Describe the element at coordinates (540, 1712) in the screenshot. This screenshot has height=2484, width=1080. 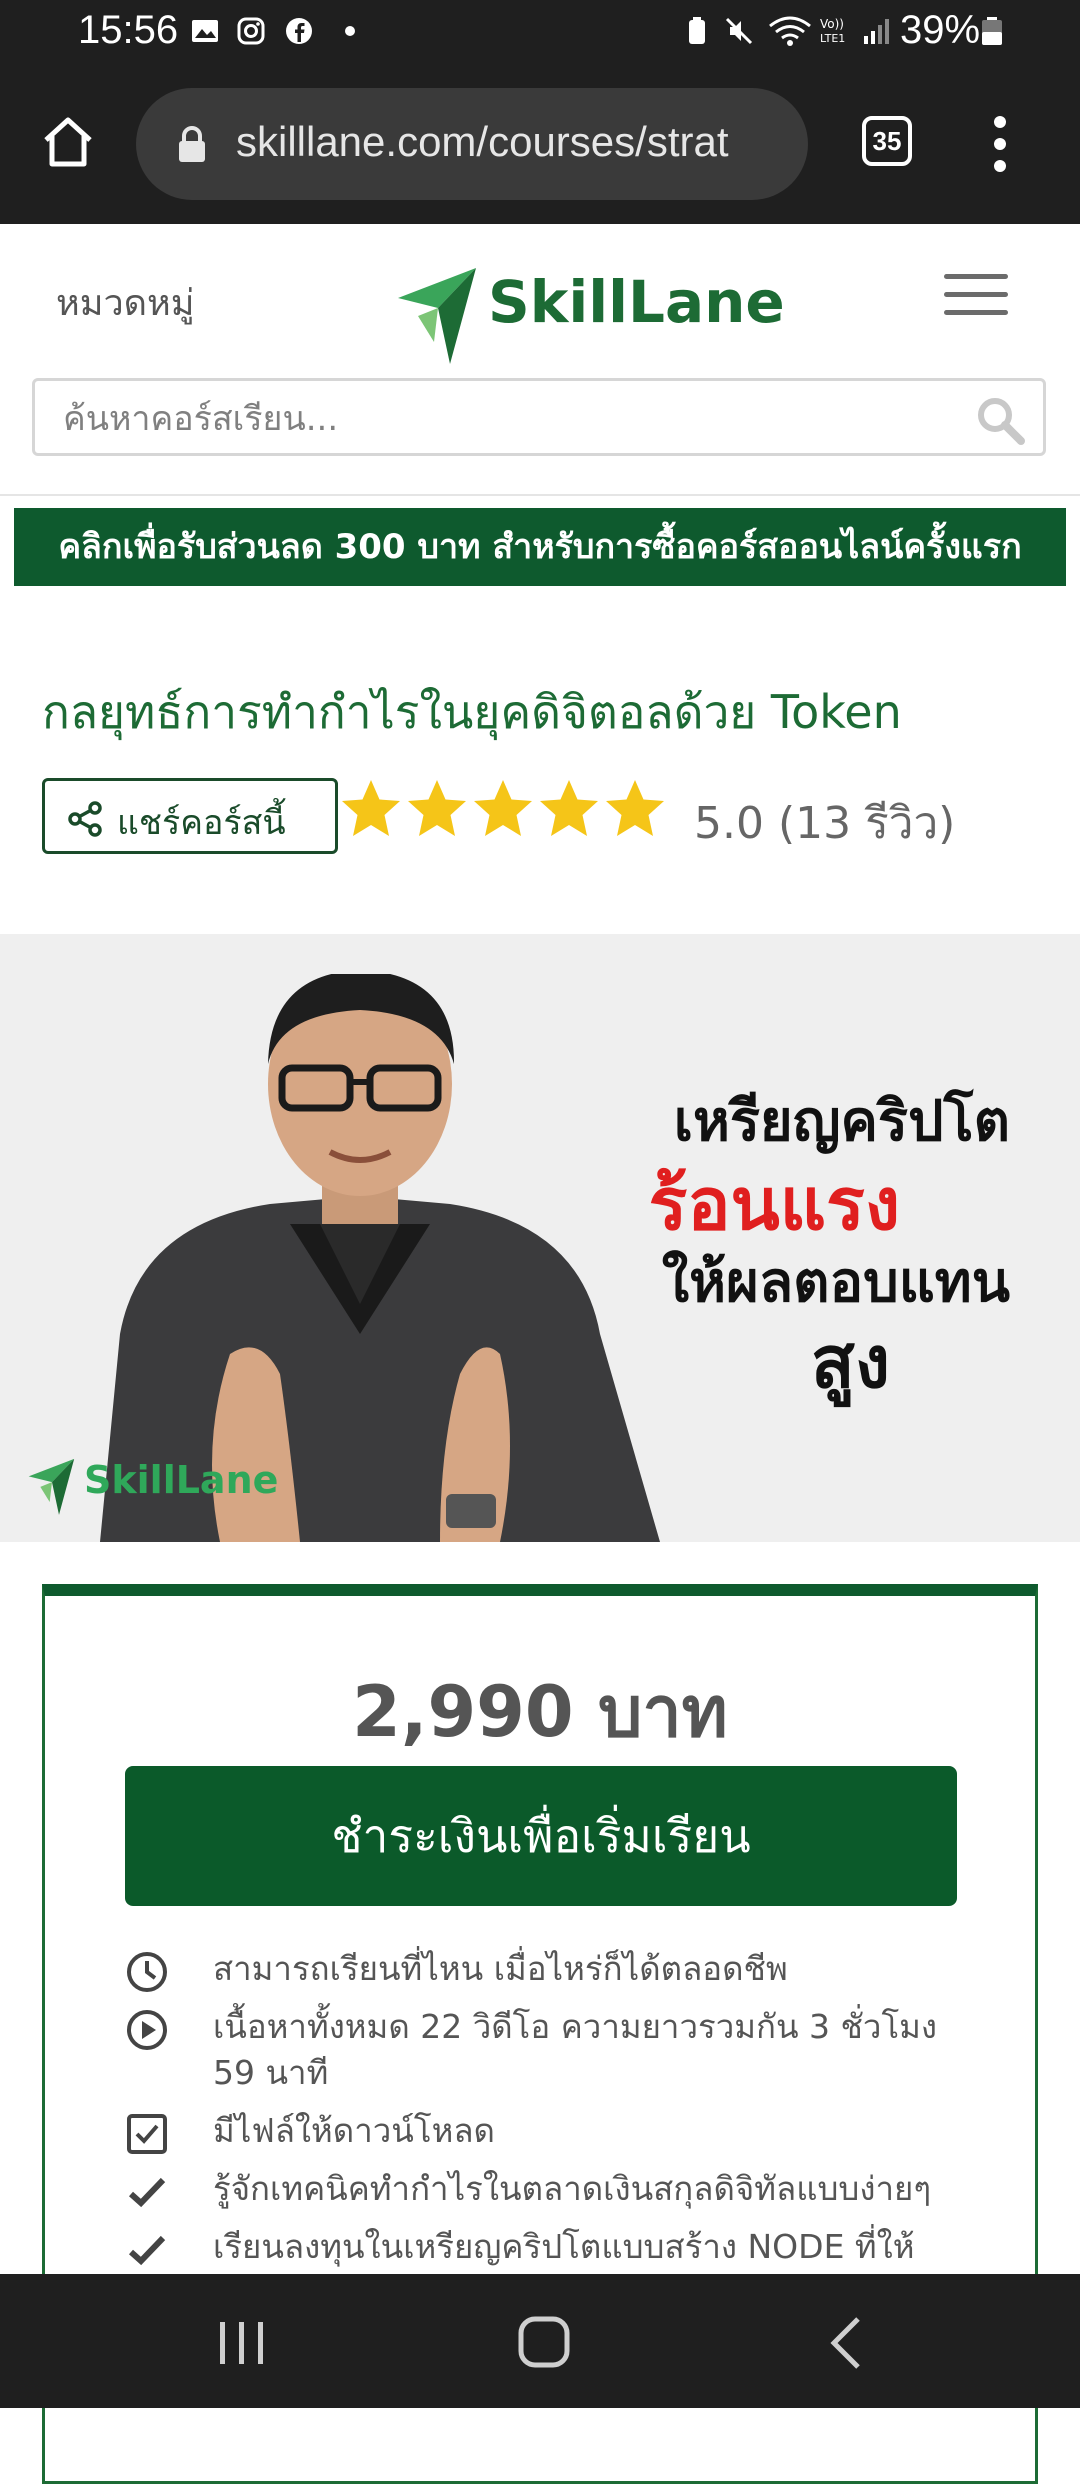
I see `course-price: 2,990 บาท` at that location.